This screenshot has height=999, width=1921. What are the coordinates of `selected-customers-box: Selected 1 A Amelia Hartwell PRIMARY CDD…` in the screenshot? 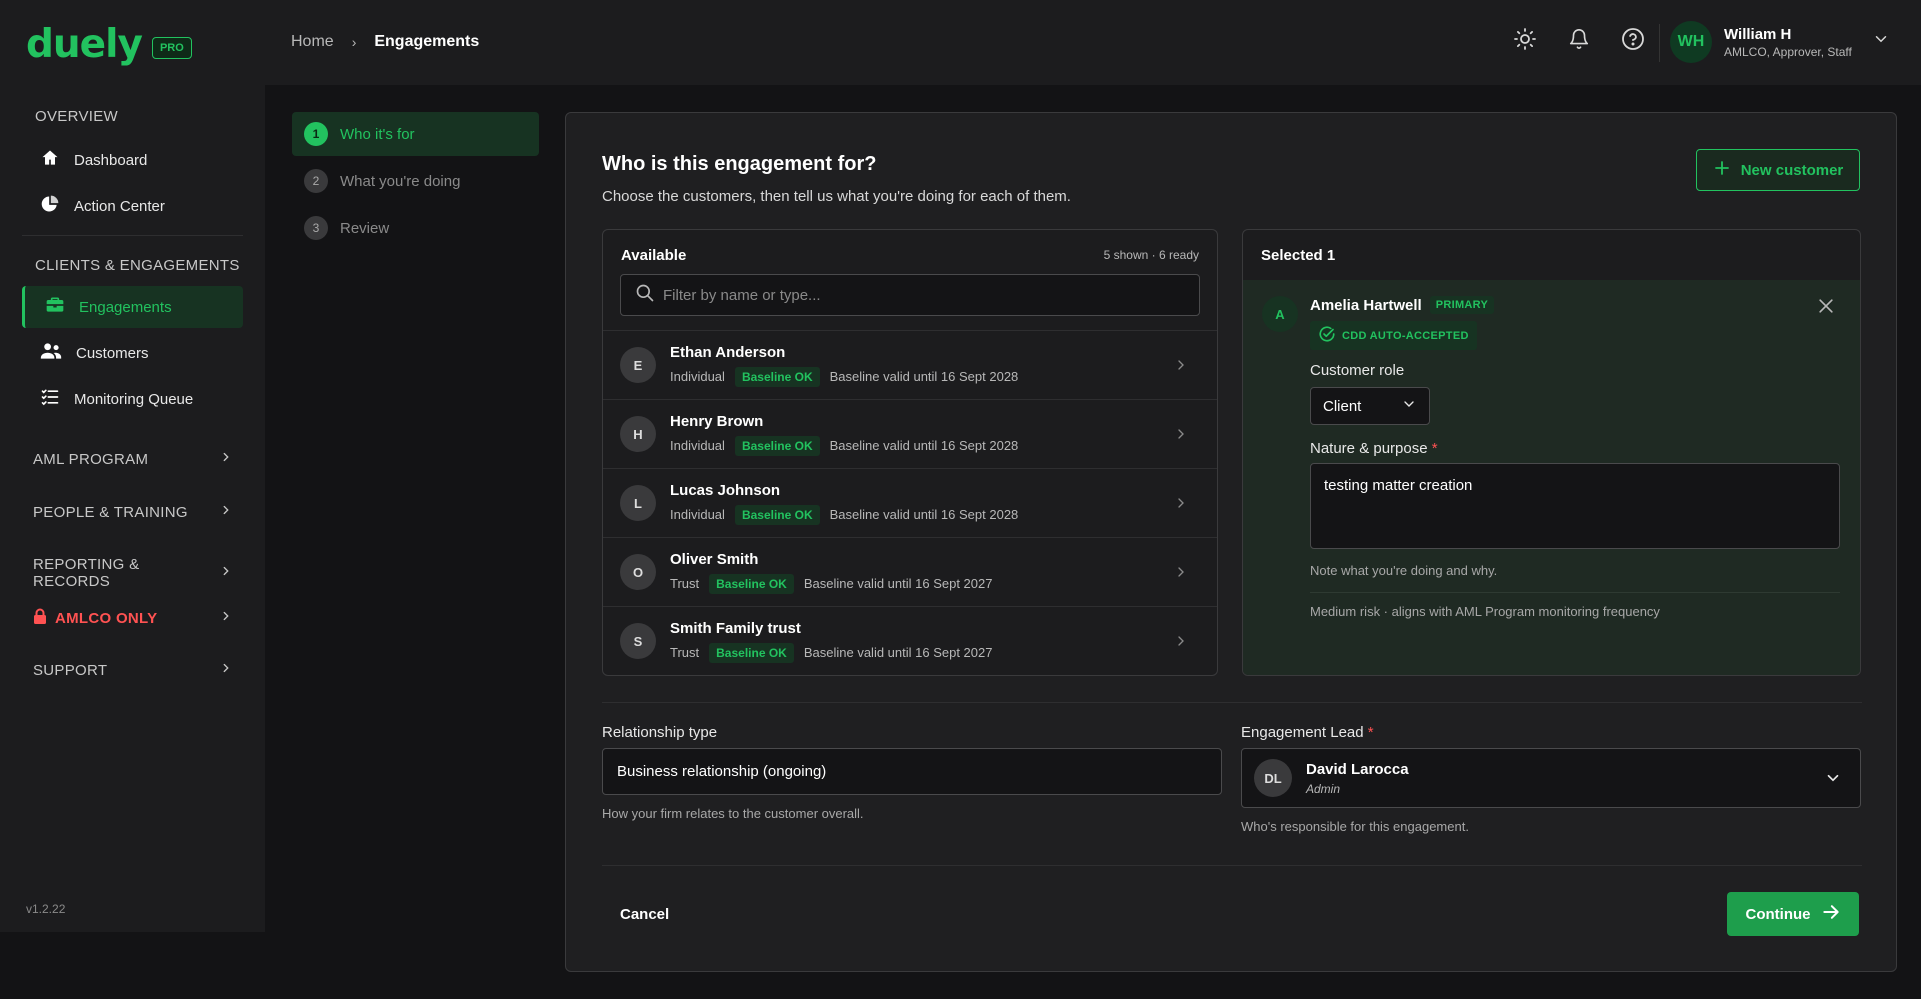 It's located at (1551, 452).